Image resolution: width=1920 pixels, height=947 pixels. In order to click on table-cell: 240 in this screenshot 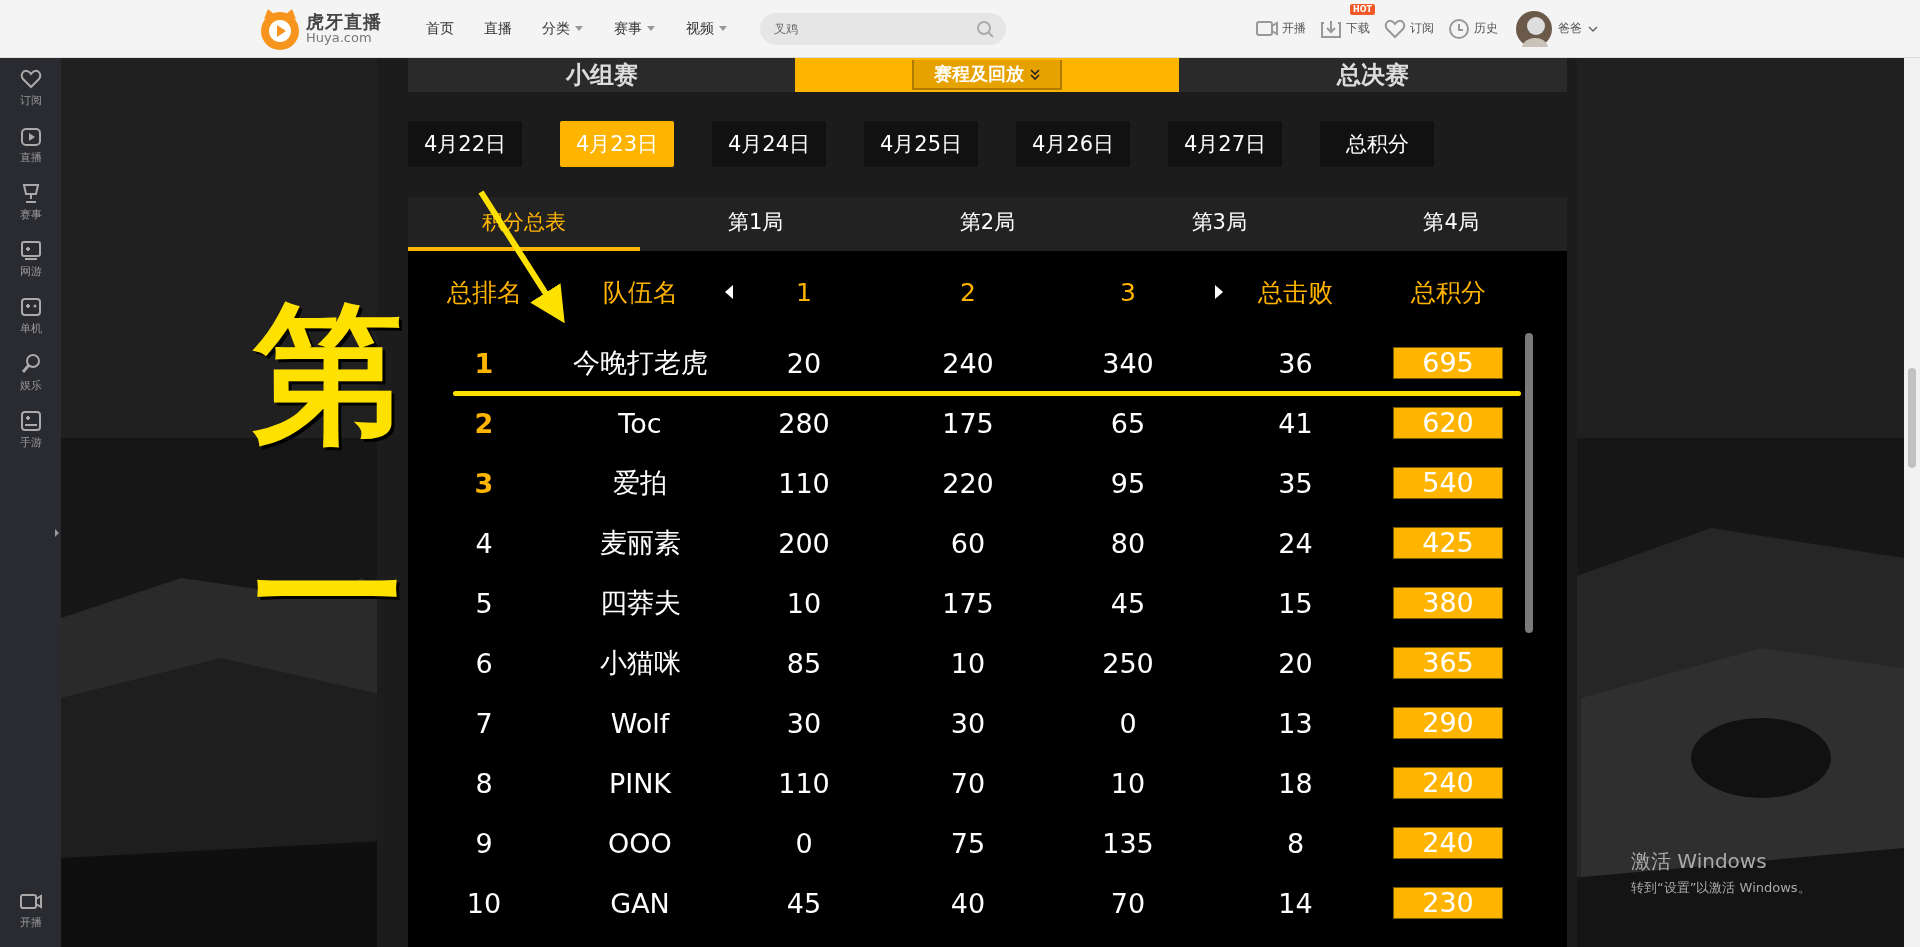, I will do `click(968, 363)`.